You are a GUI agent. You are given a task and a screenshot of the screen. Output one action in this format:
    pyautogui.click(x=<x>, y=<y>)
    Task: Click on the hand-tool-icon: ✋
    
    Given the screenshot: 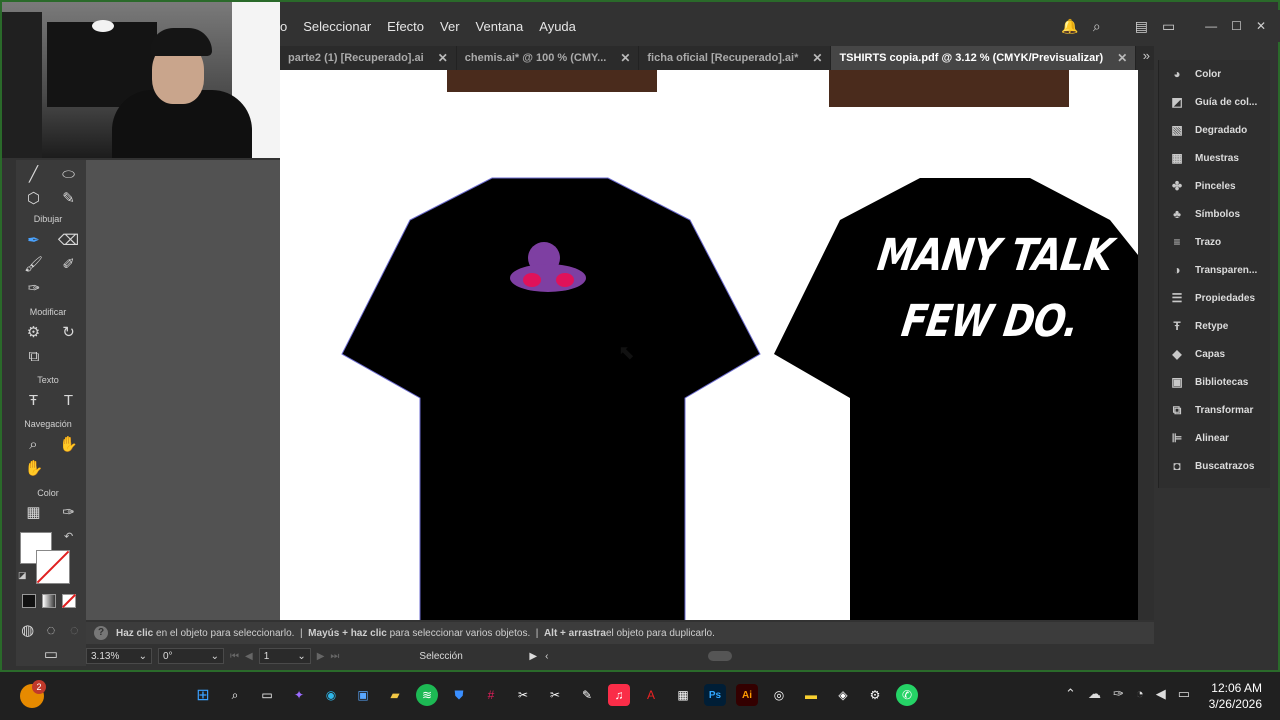 What is the action you would take?
    pyautogui.click(x=69, y=444)
    